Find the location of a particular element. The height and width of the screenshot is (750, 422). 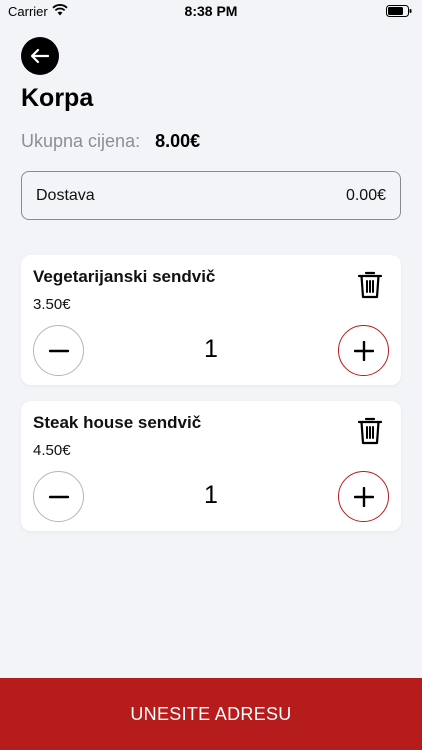

arrow-left-icon is located at coordinates (40, 56).